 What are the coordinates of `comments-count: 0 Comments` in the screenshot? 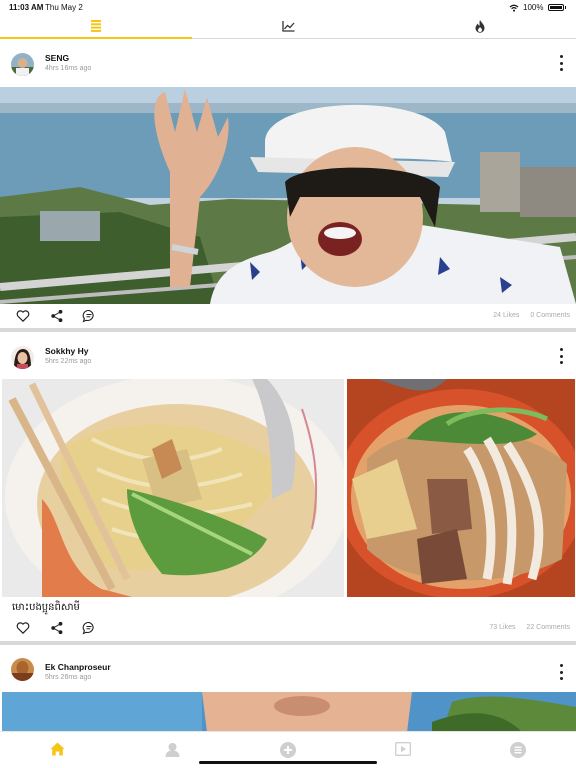 It's located at (550, 315).